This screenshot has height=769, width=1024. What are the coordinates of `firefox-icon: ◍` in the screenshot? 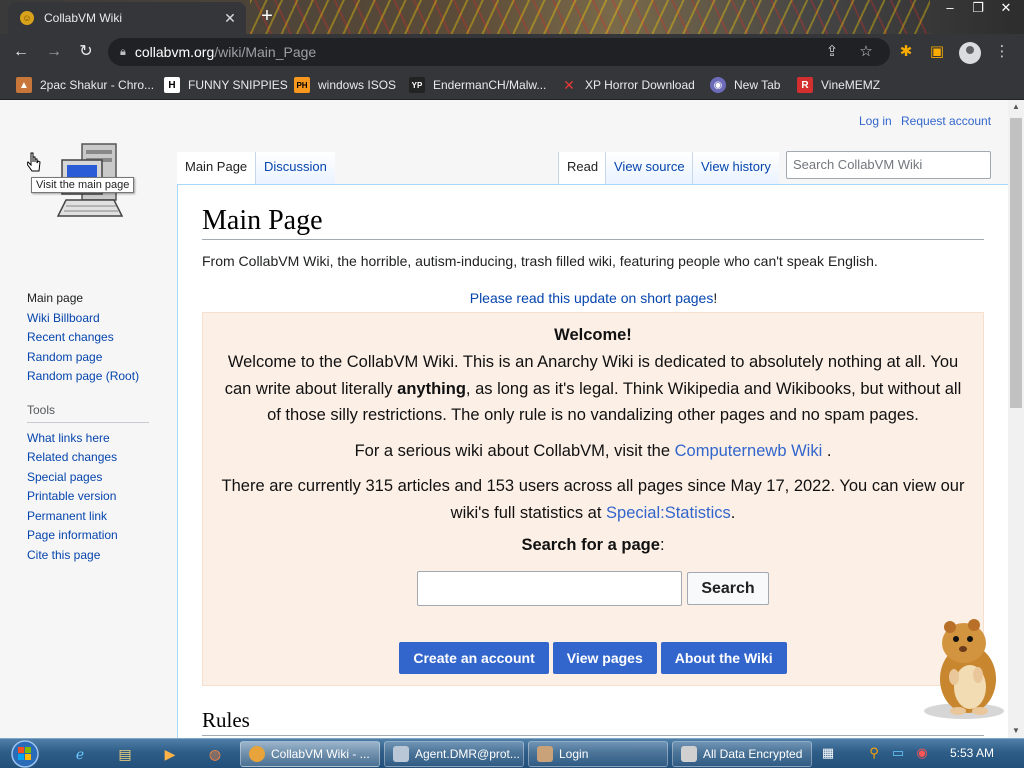 It's located at (215, 754).